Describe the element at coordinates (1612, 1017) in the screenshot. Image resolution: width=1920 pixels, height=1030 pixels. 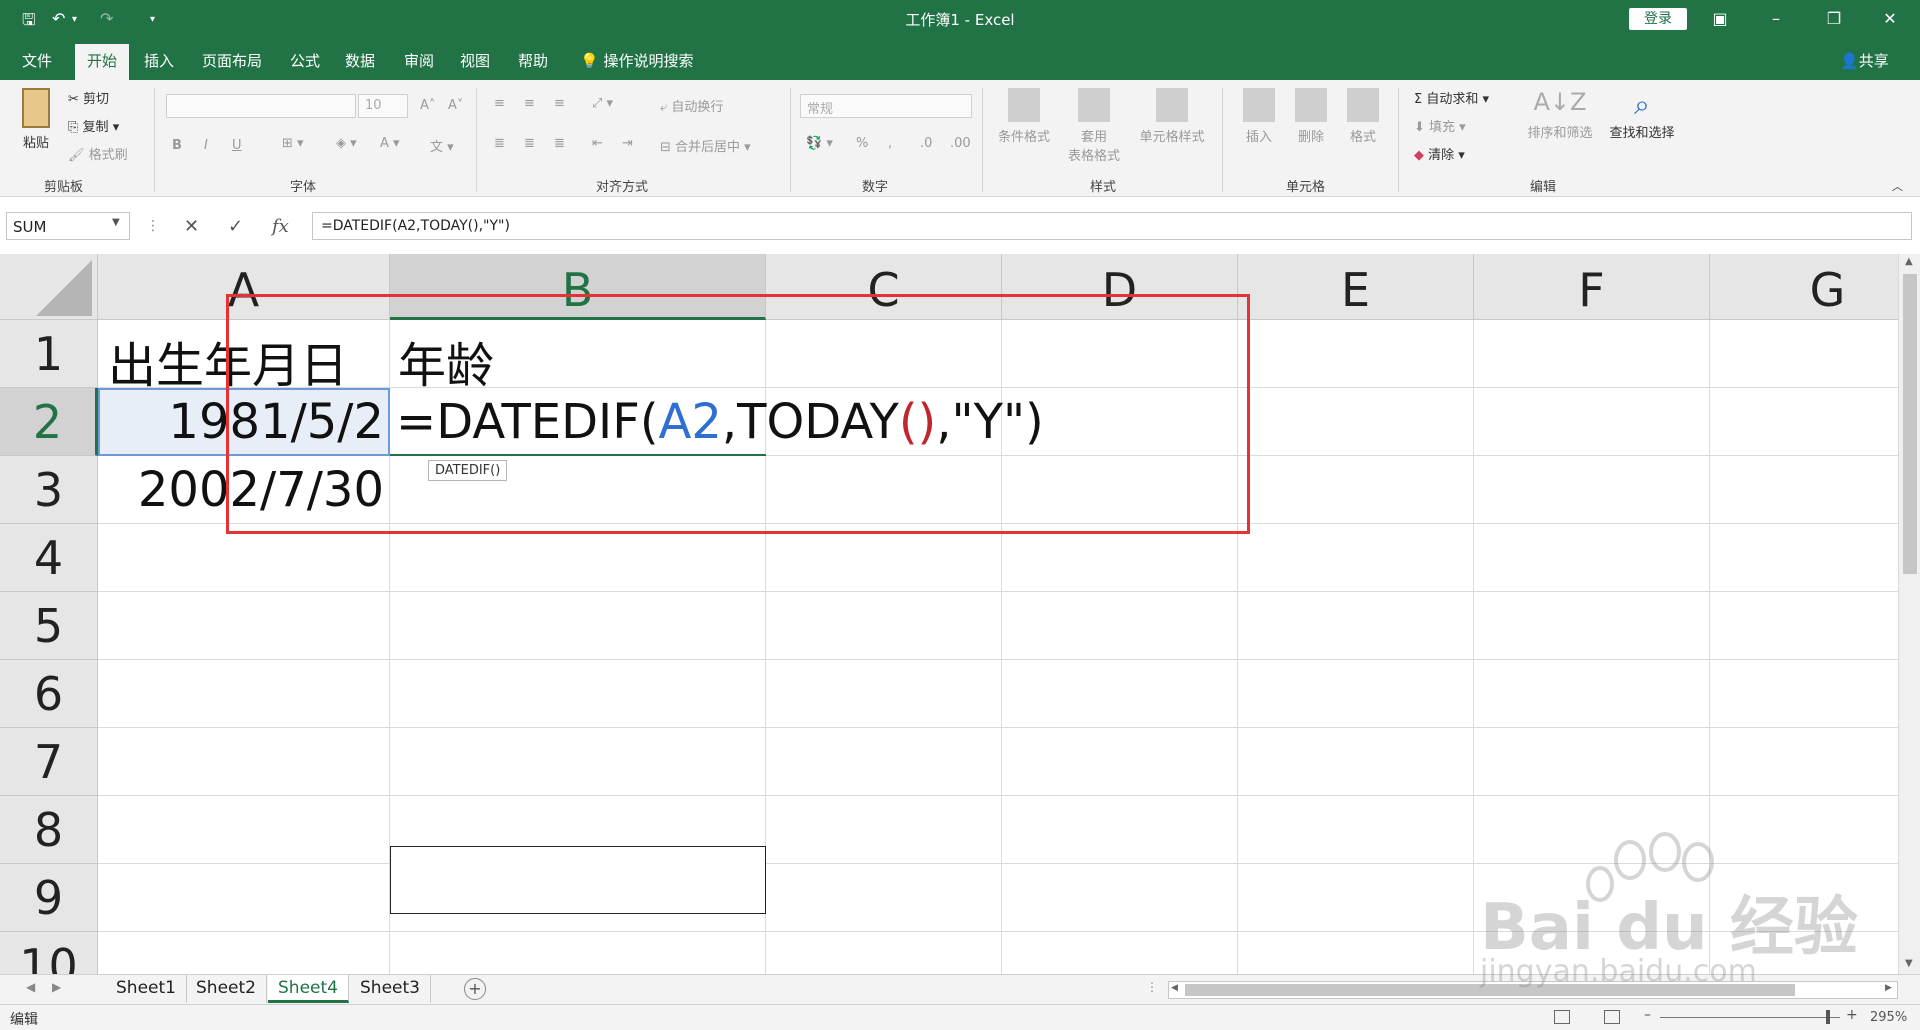
I see `page-layout-view-icon` at that location.